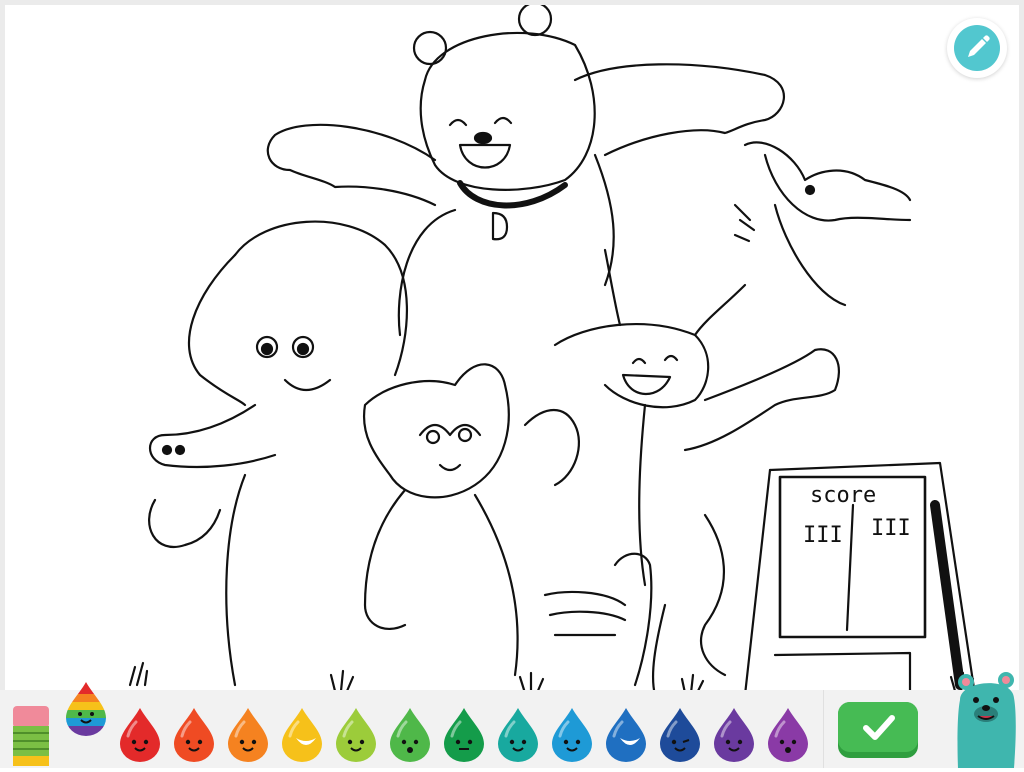  I want to click on color-drop-dark-green, so click(464, 734).